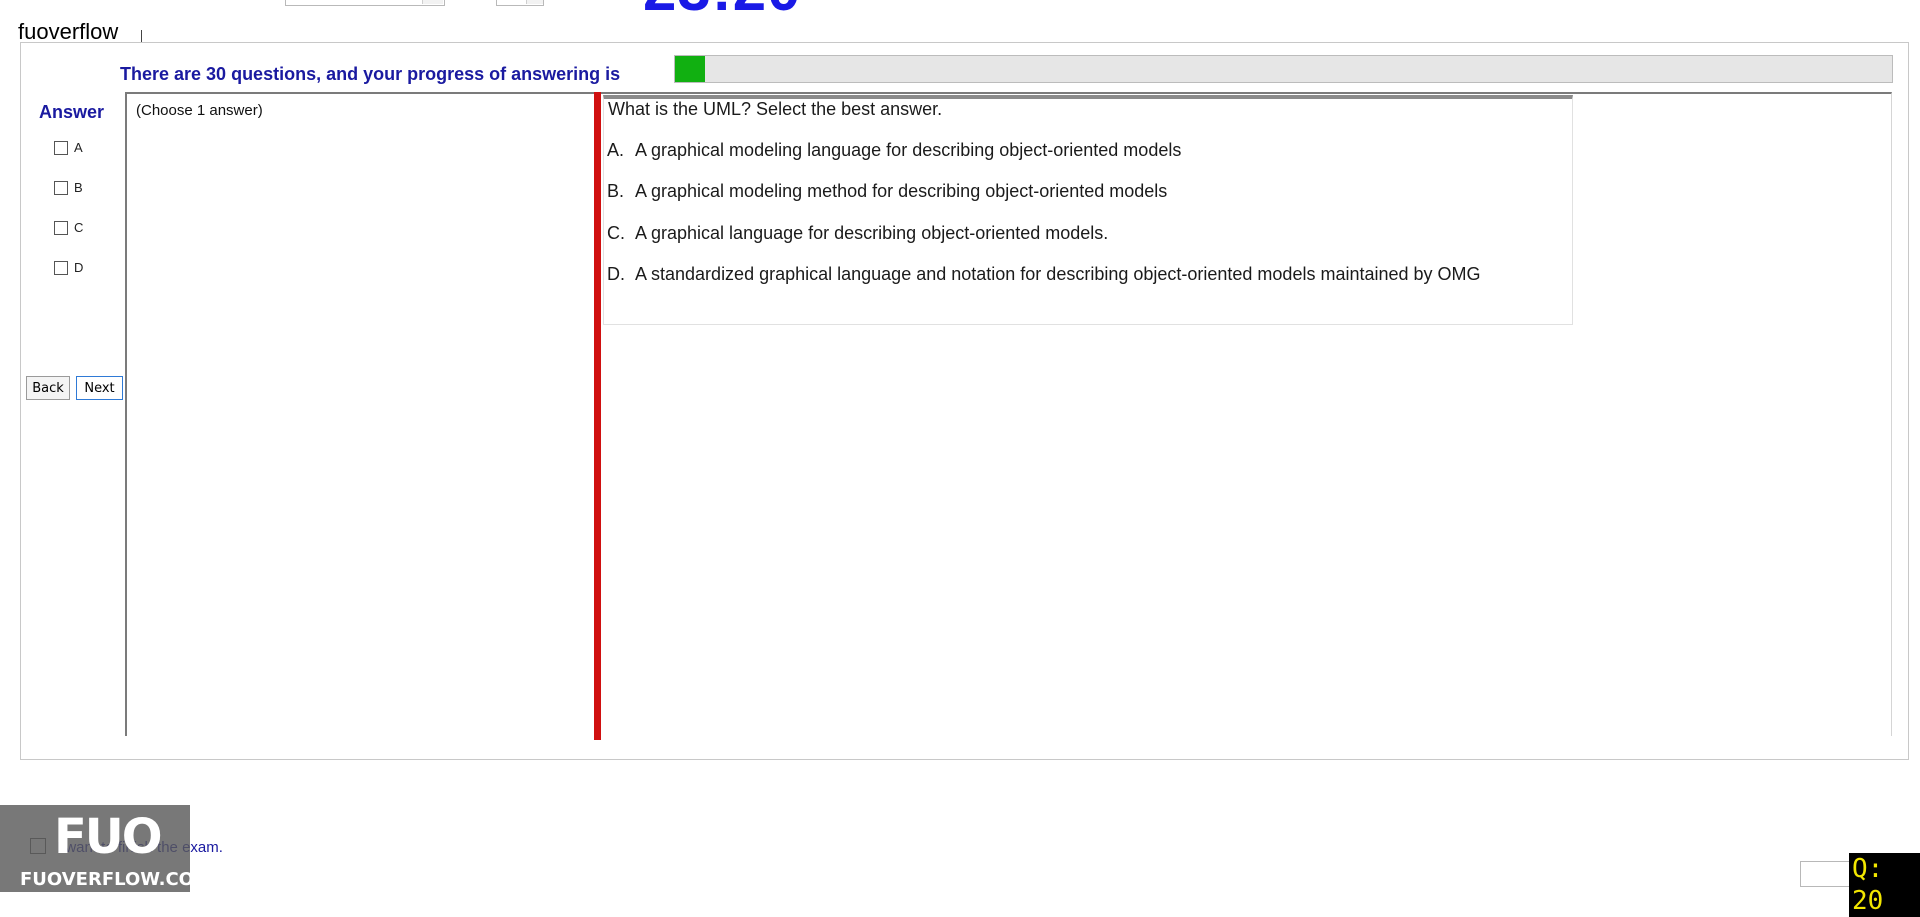 This screenshot has width=1920, height=917. I want to click on question-text: What is the UML? Select the best answer., so click(775, 109).